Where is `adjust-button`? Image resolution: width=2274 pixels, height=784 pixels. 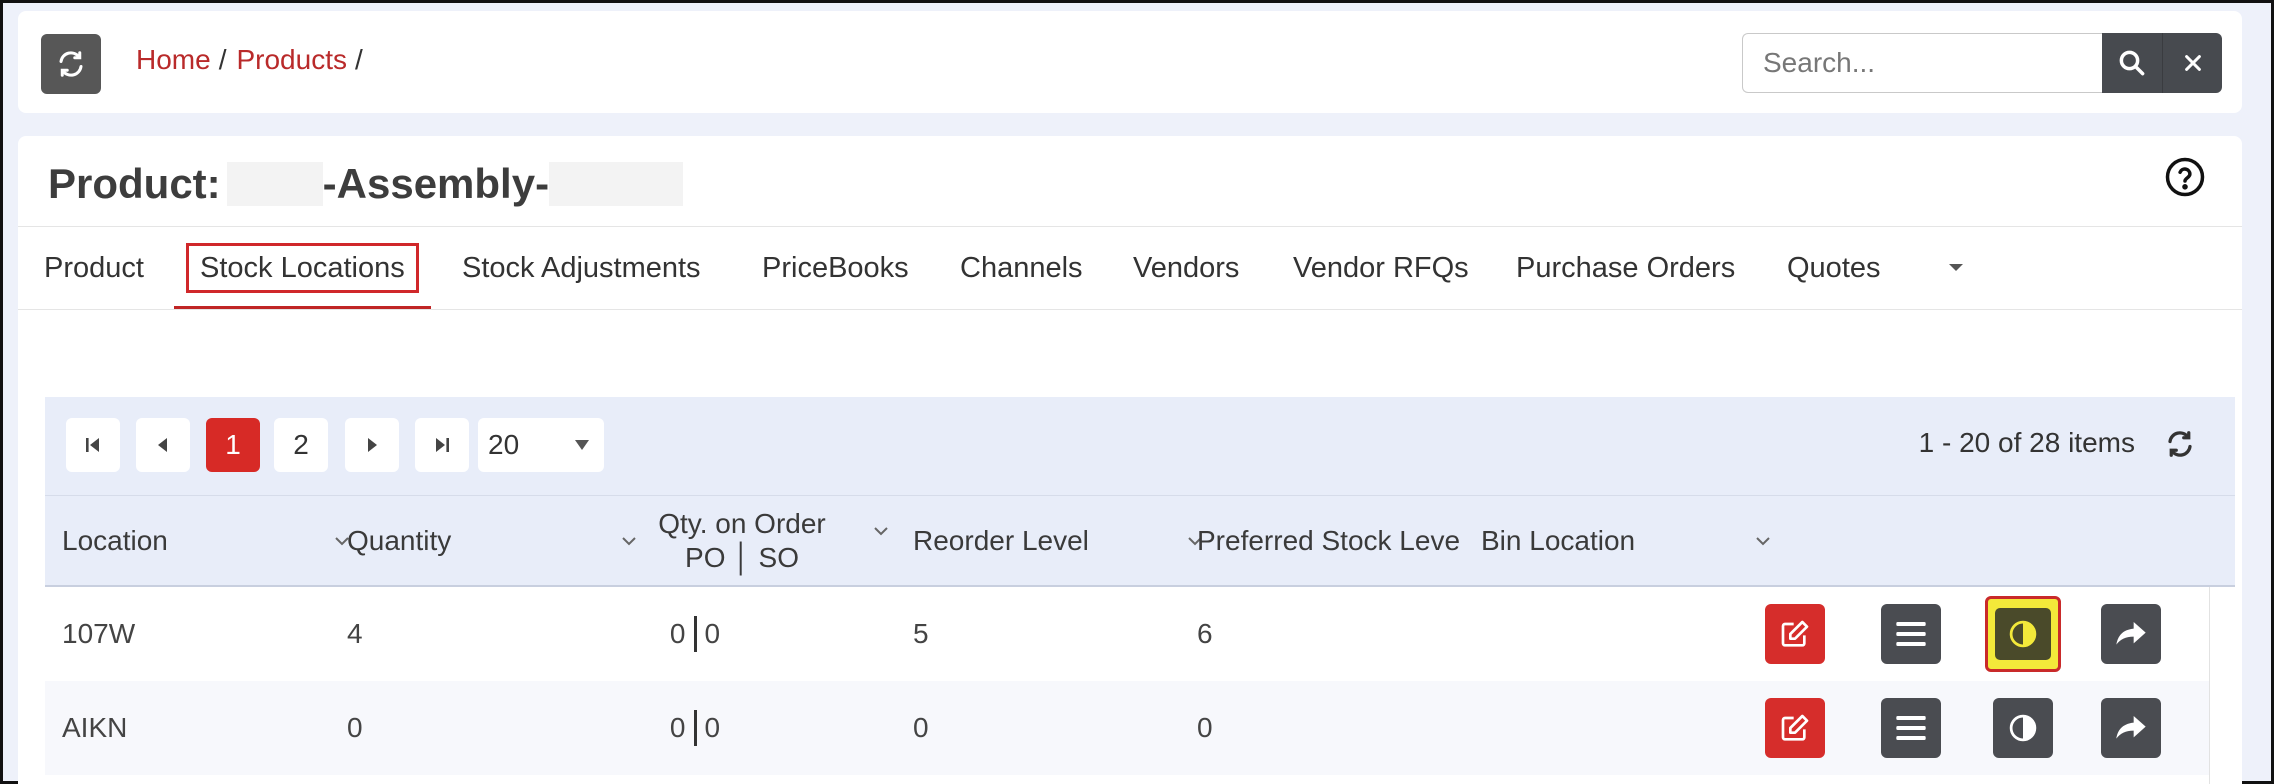 adjust-button is located at coordinates (2023, 728).